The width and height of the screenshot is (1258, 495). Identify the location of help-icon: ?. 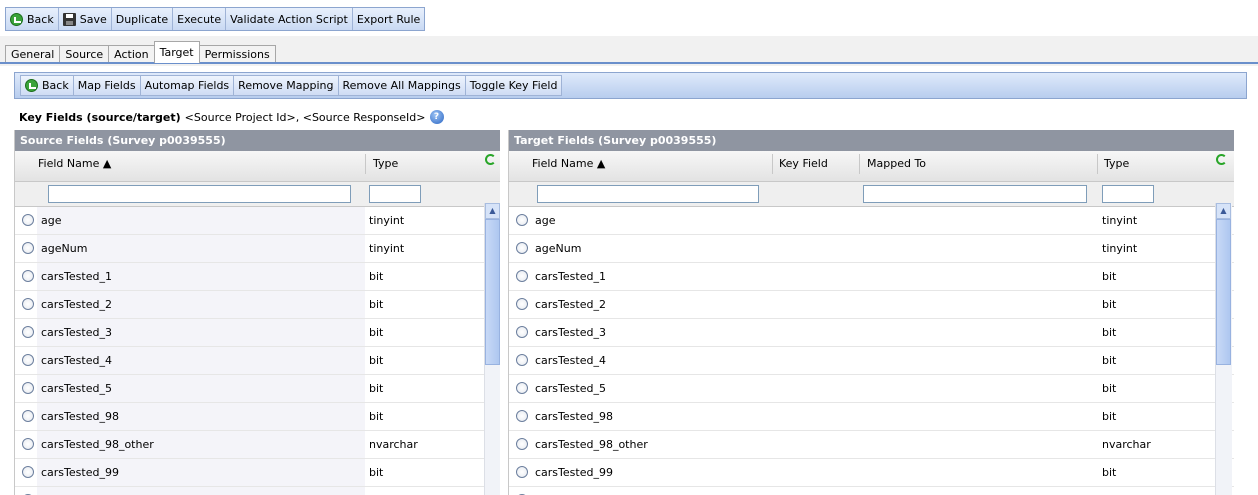
(436, 117).